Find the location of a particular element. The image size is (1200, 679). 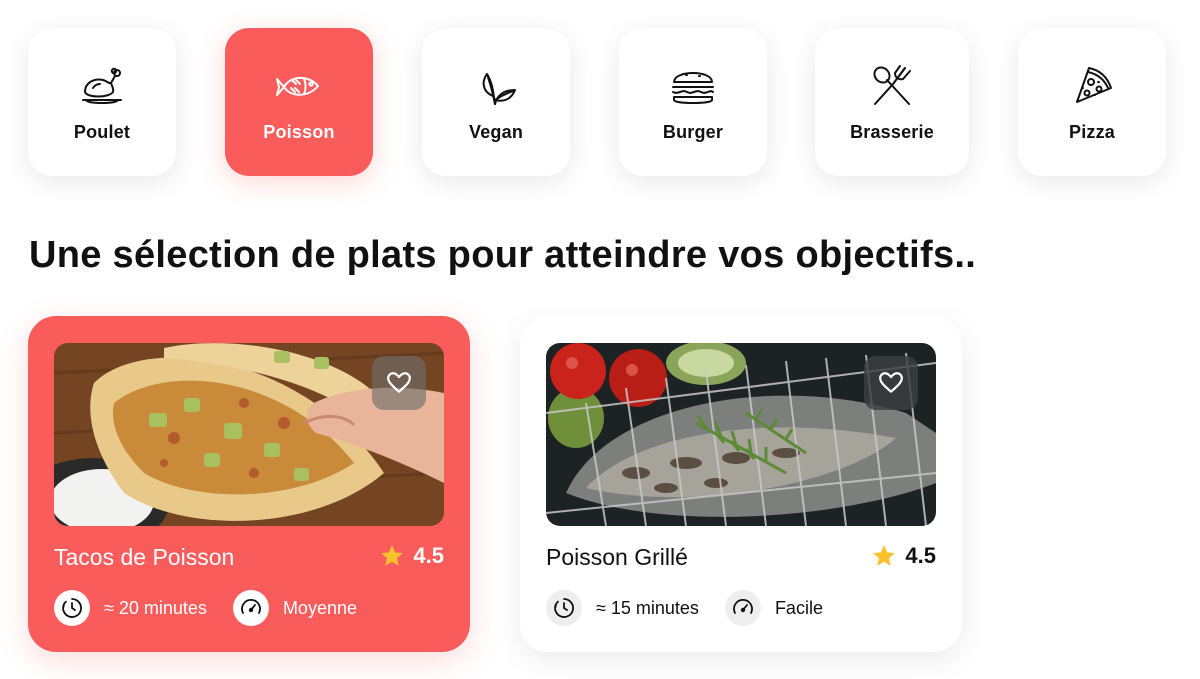

category-label: Vegan is located at coordinates (496, 131).